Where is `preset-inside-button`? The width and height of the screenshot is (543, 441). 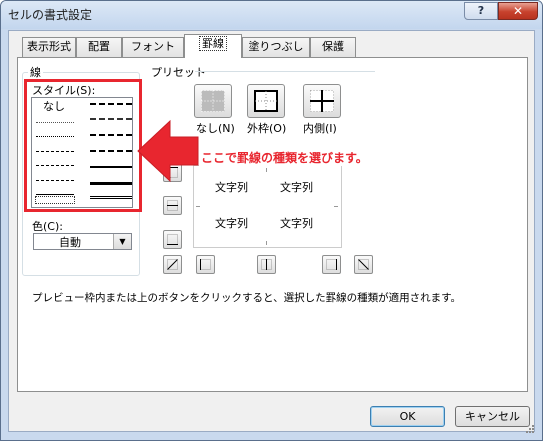
preset-inside-button is located at coordinates (322, 101).